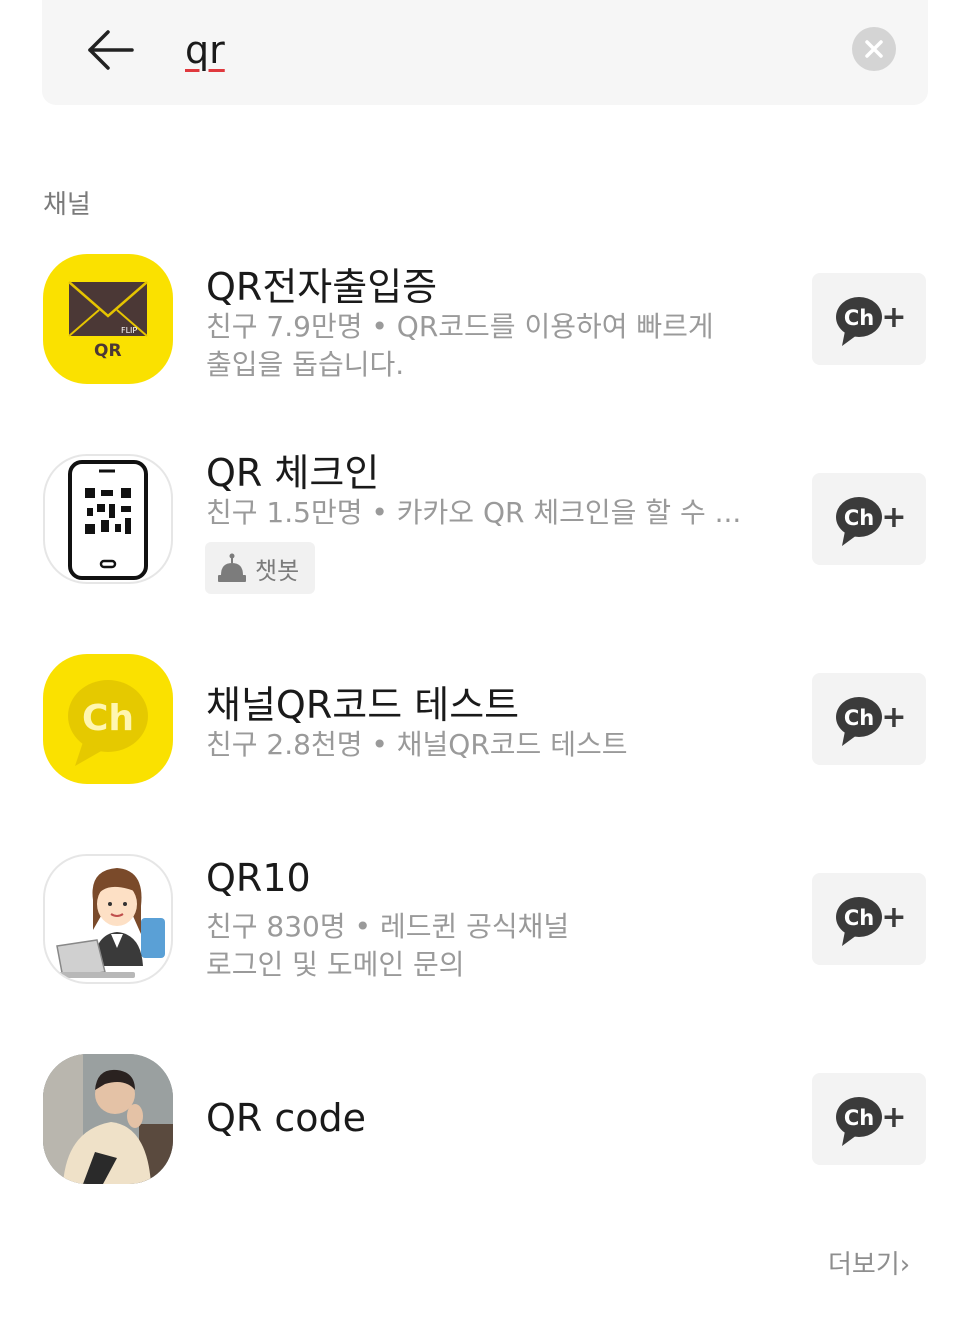  Describe the element at coordinates (417, 744) in the screenshot. I see `channel-description: 친구 2.8천명 • 채널QR코드 테스트` at that location.